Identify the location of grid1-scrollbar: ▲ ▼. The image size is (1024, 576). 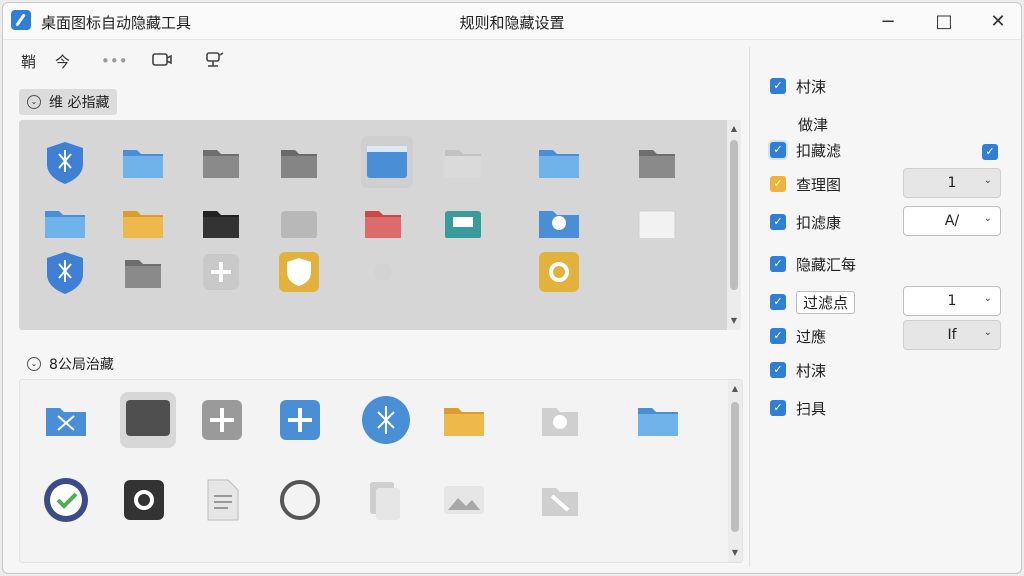
(734, 225).